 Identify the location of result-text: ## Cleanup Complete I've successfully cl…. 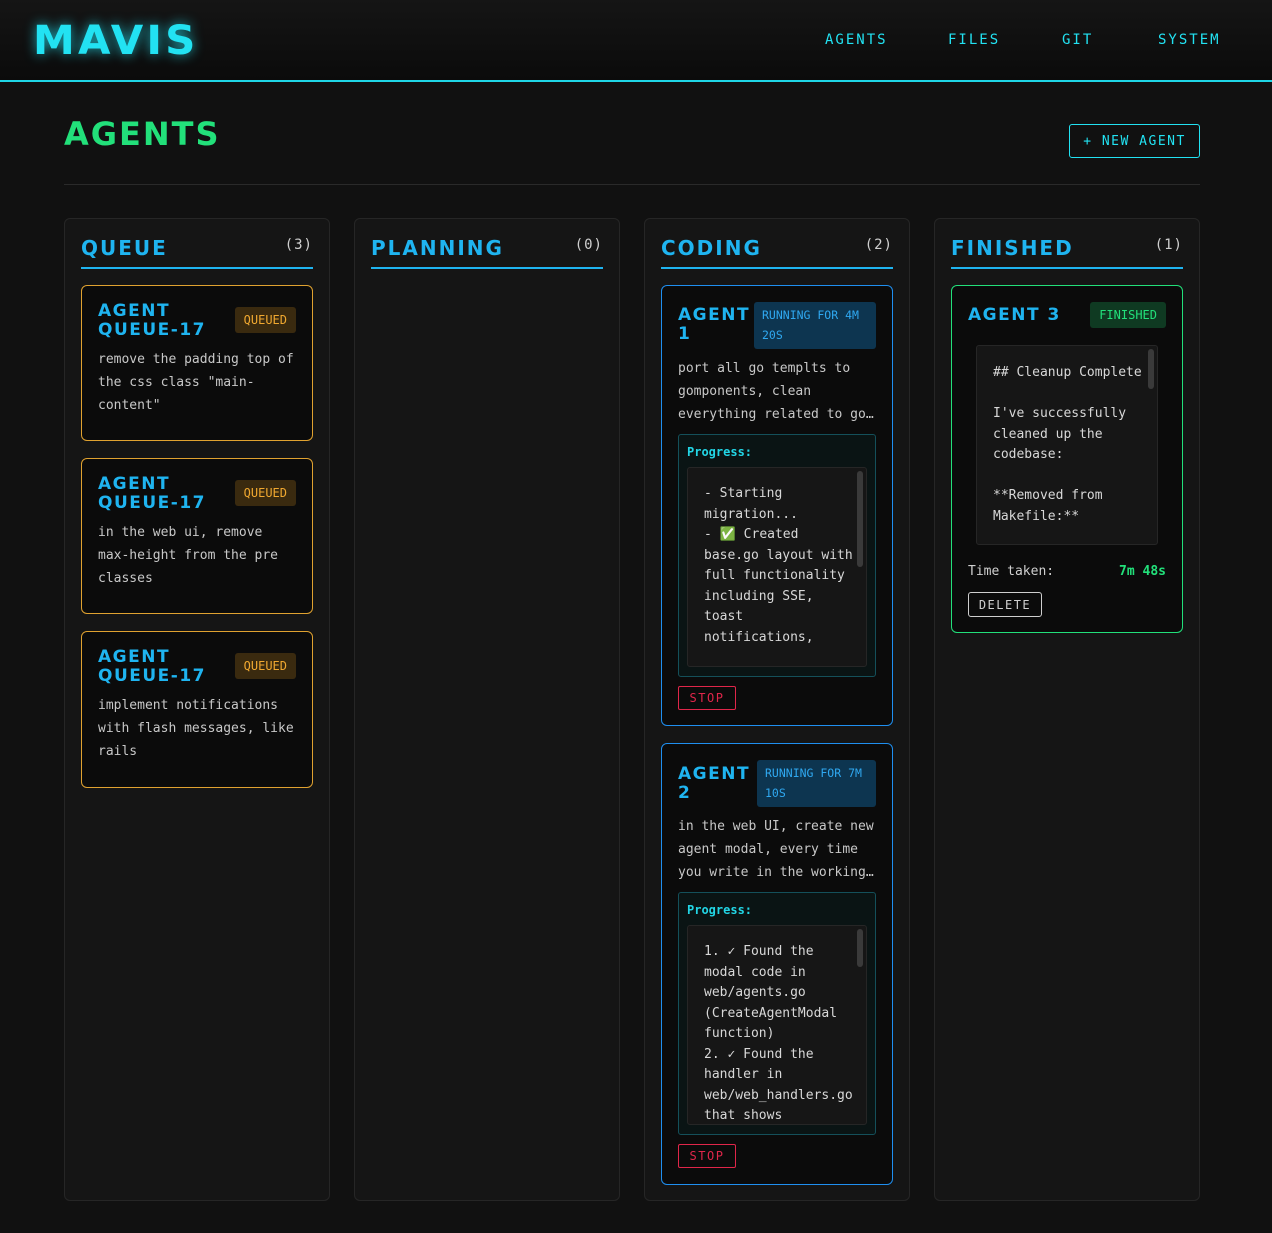
(1067, 444).